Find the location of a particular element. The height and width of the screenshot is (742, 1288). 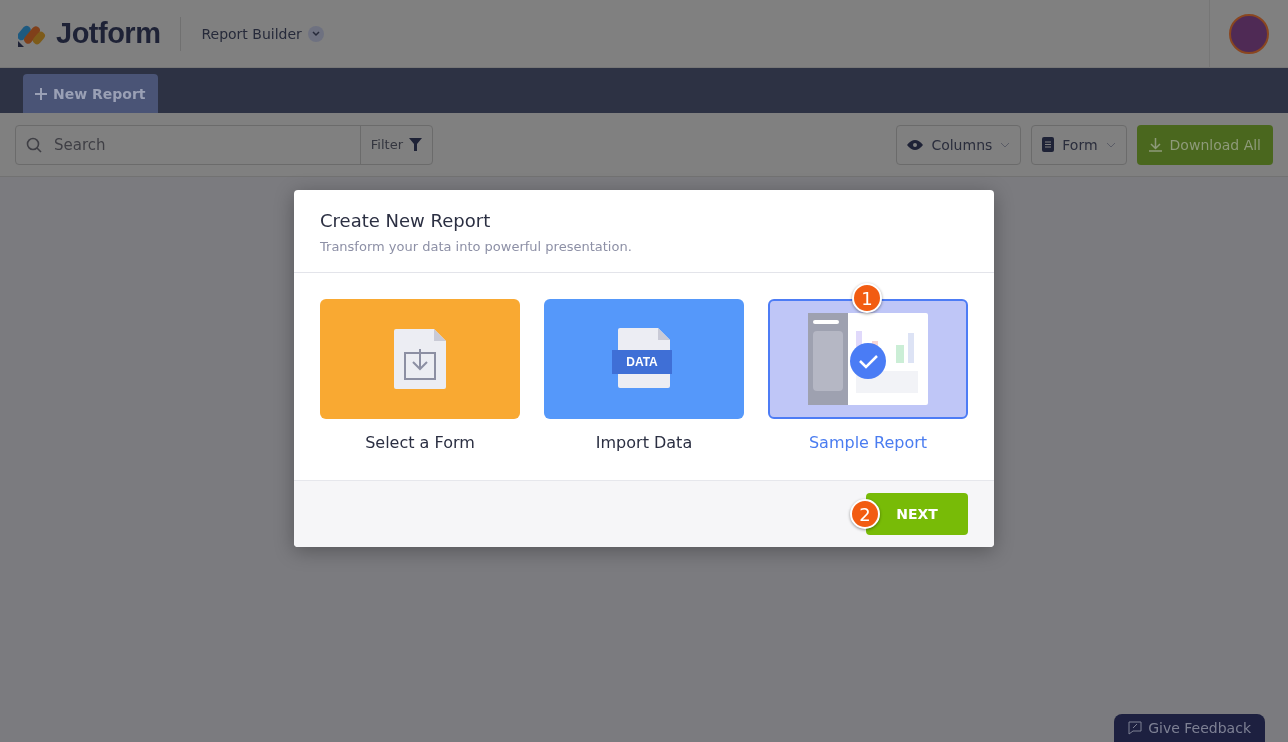

download-all-button: Download All is located at coordinates (1204, 144).